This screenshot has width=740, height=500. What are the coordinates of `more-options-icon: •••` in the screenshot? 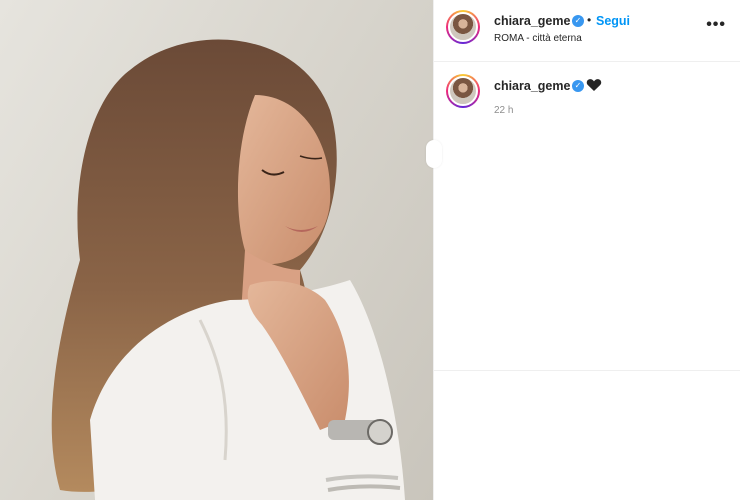 It's located at (716, 25).